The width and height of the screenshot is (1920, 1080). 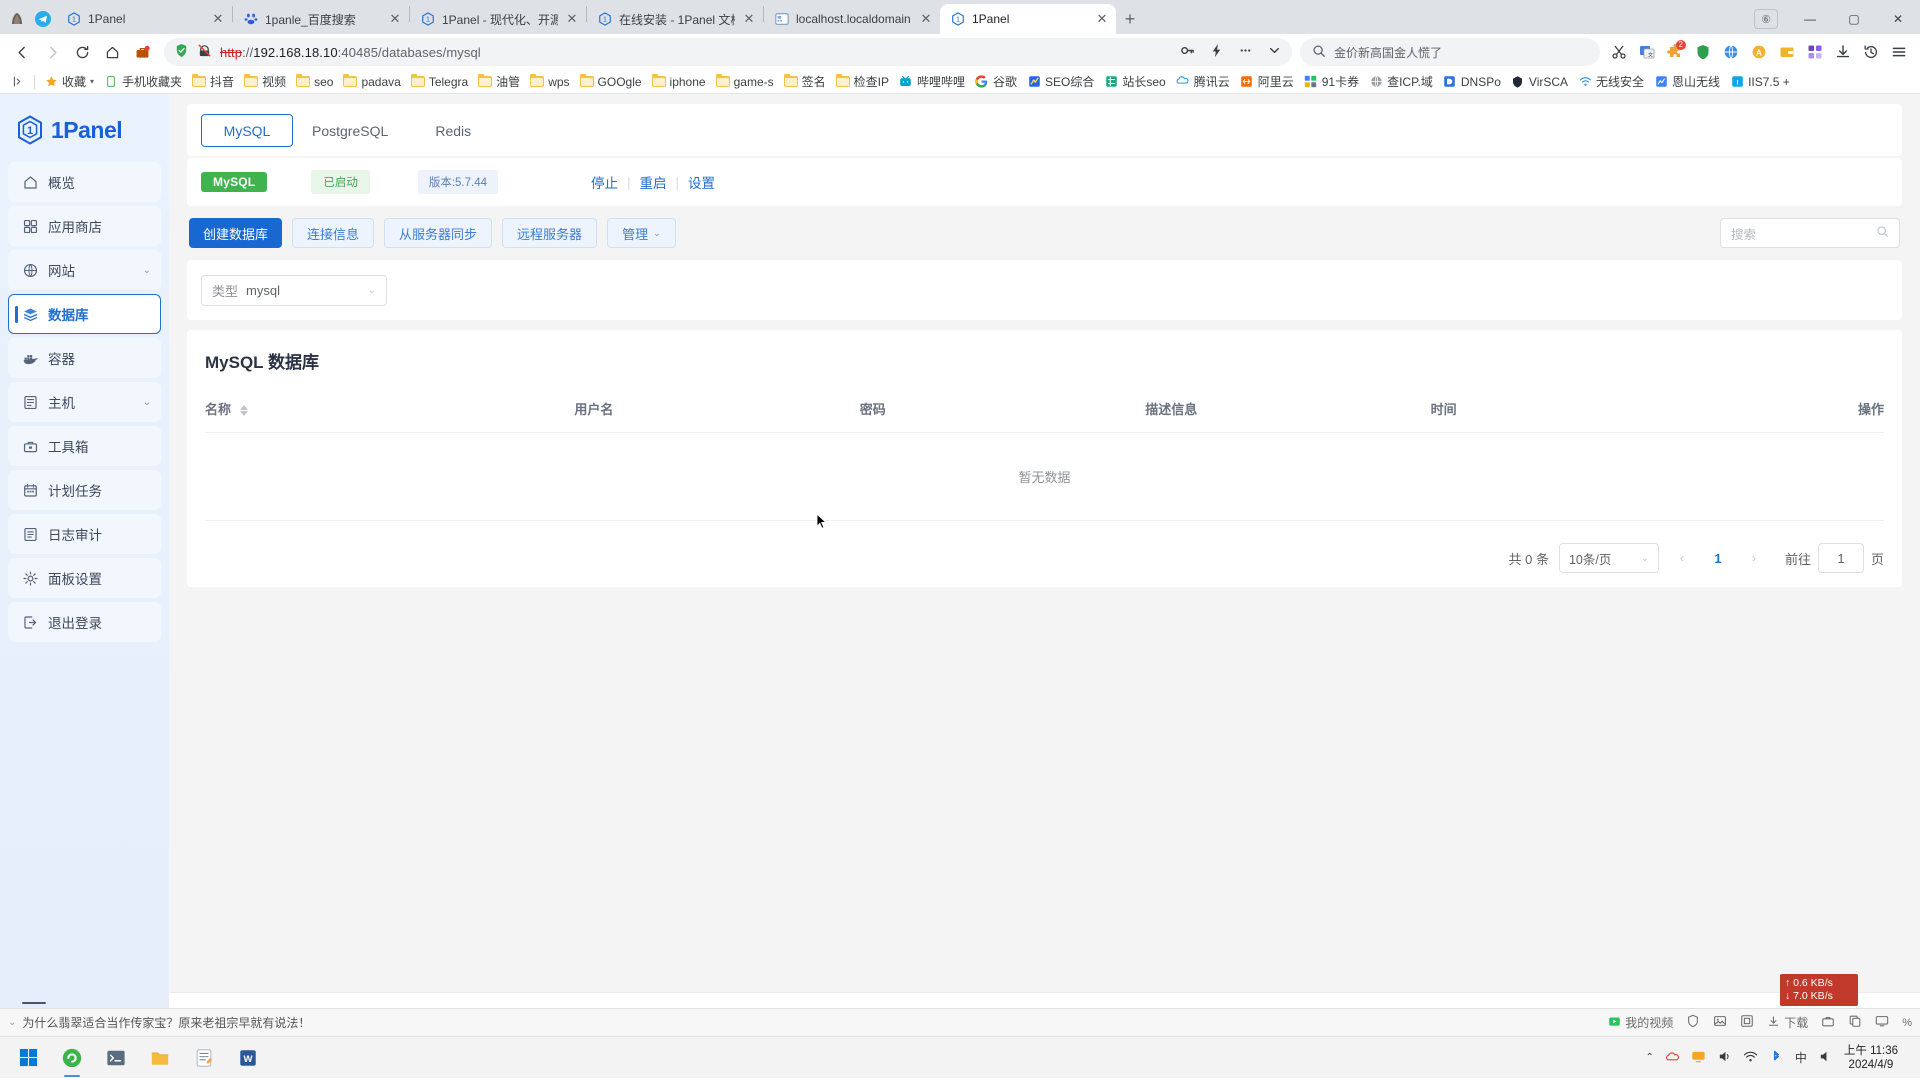 What do you see at coordinates (1731, 52) in the screenshot?
I see `globe-blue-icon` at bounding box center [1731, 52].